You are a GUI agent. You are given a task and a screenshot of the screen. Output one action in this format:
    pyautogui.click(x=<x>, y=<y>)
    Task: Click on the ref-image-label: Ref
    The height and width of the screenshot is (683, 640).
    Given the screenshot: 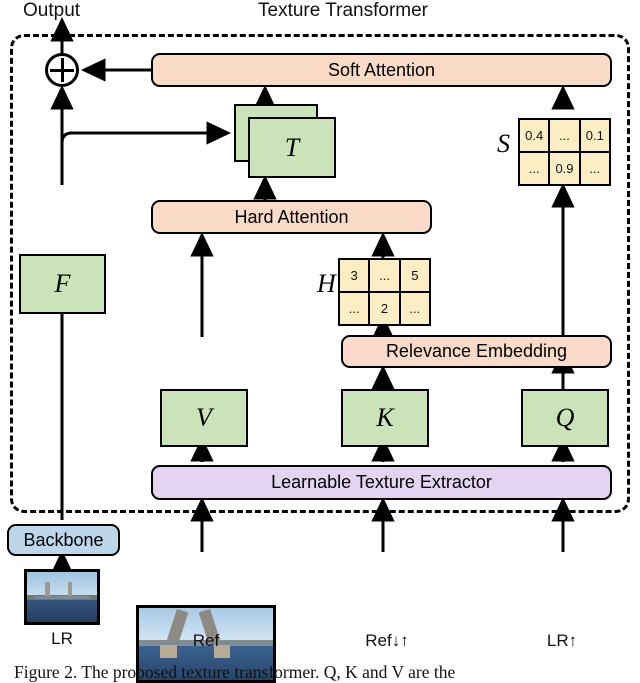 What is the action you would take?
    pyautogui.click(x=206, y=640)
    